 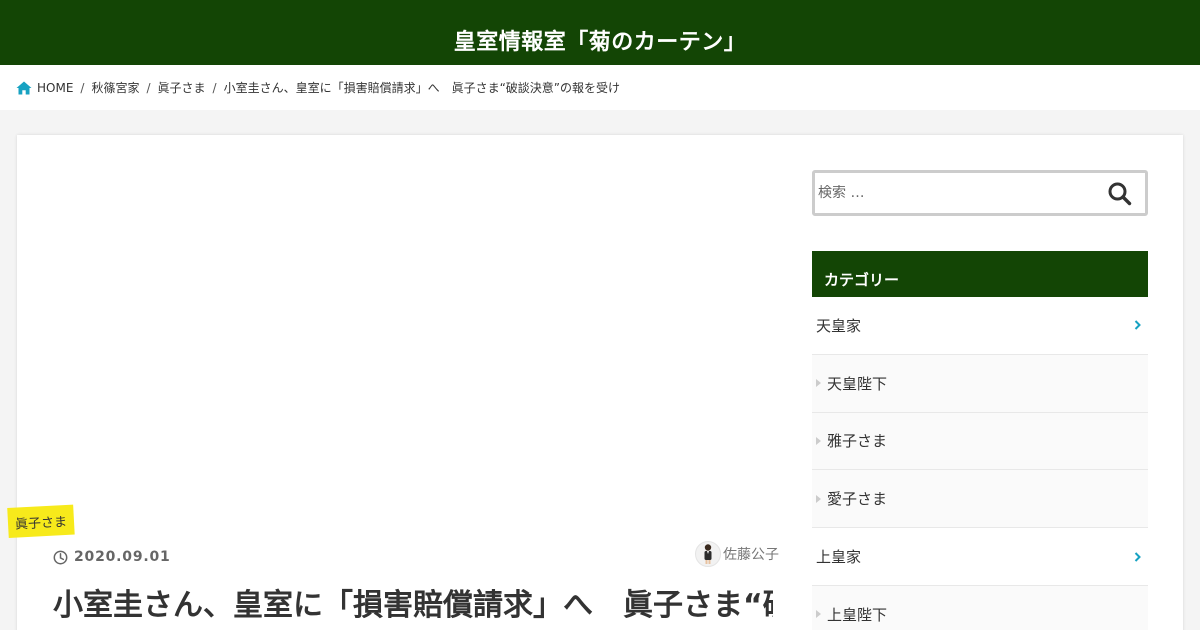 I want to click on breadcrumb-mako: 眞子さま, so click(x=182, y=87).